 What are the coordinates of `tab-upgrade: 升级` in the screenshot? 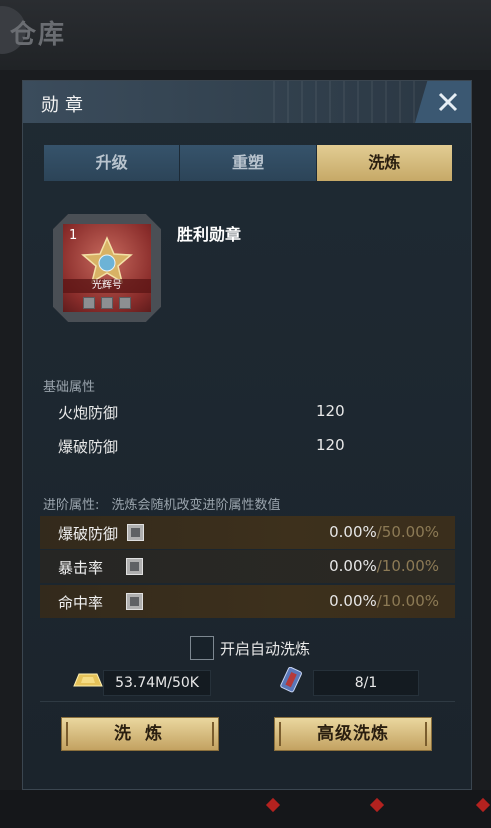 It's located at (112, 163).